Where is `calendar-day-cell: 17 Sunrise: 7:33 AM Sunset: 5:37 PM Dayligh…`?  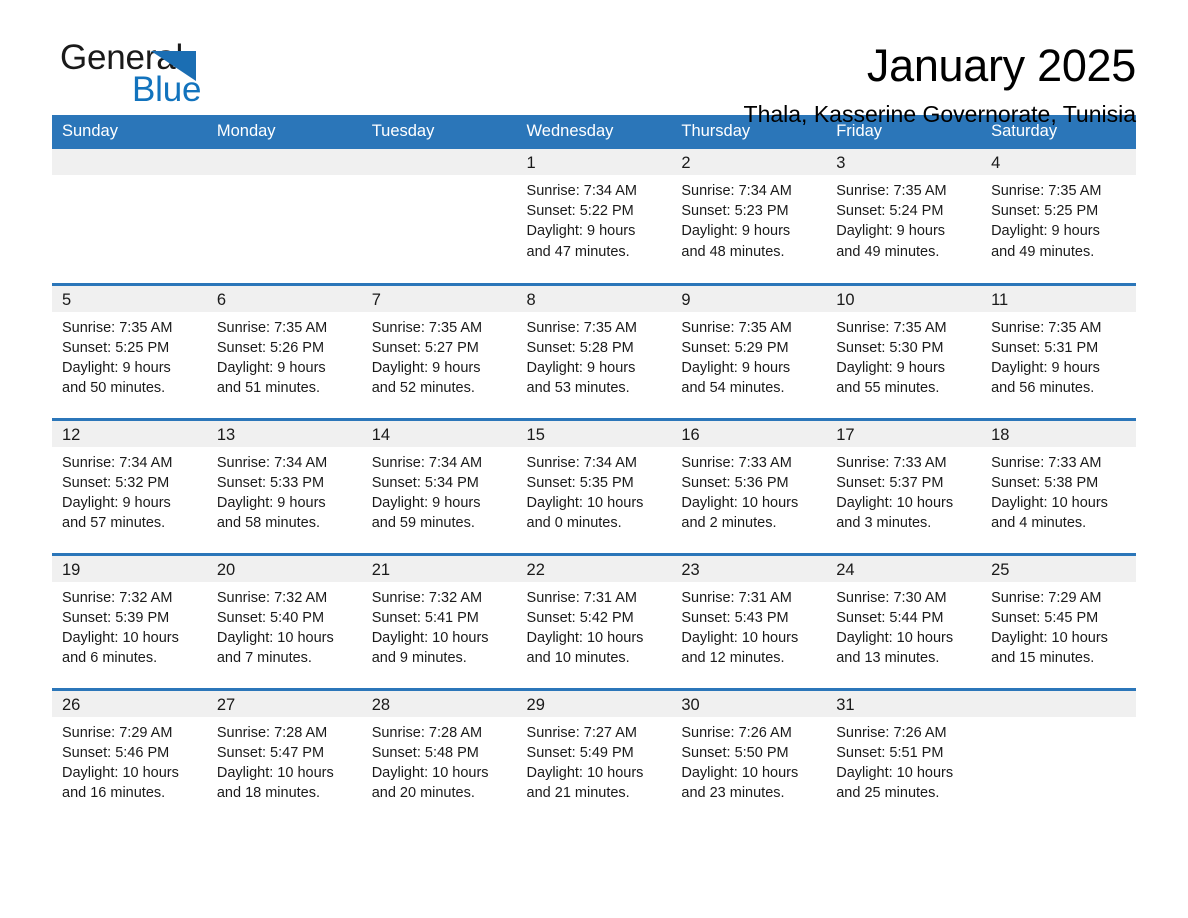
calendar-day-cell: 17 Sunrise: 7:33 AM Sunset: 5:37 PM Dayligh… is located at coordinates (904, 485).